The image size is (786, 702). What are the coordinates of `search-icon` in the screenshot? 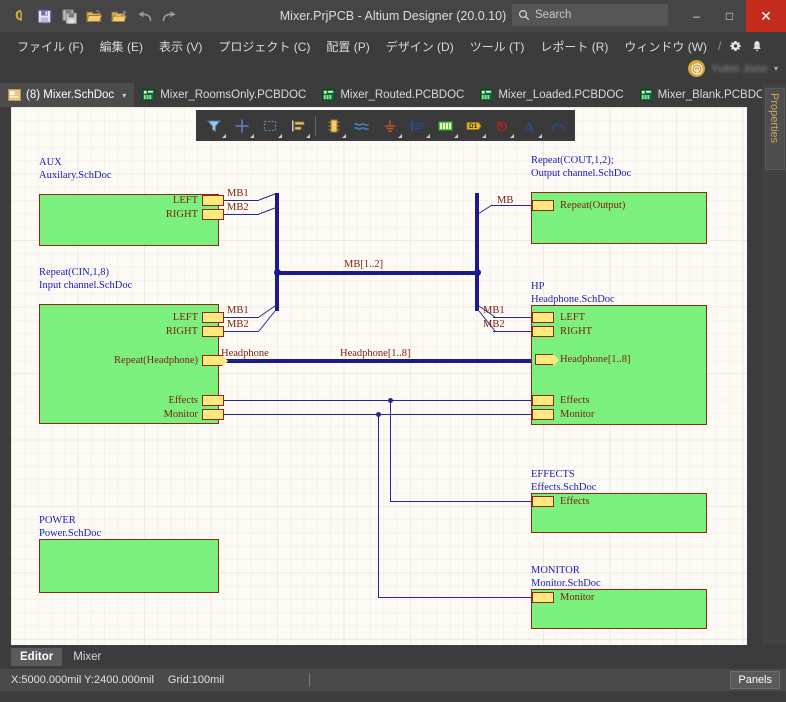 It's located at (524, 15).